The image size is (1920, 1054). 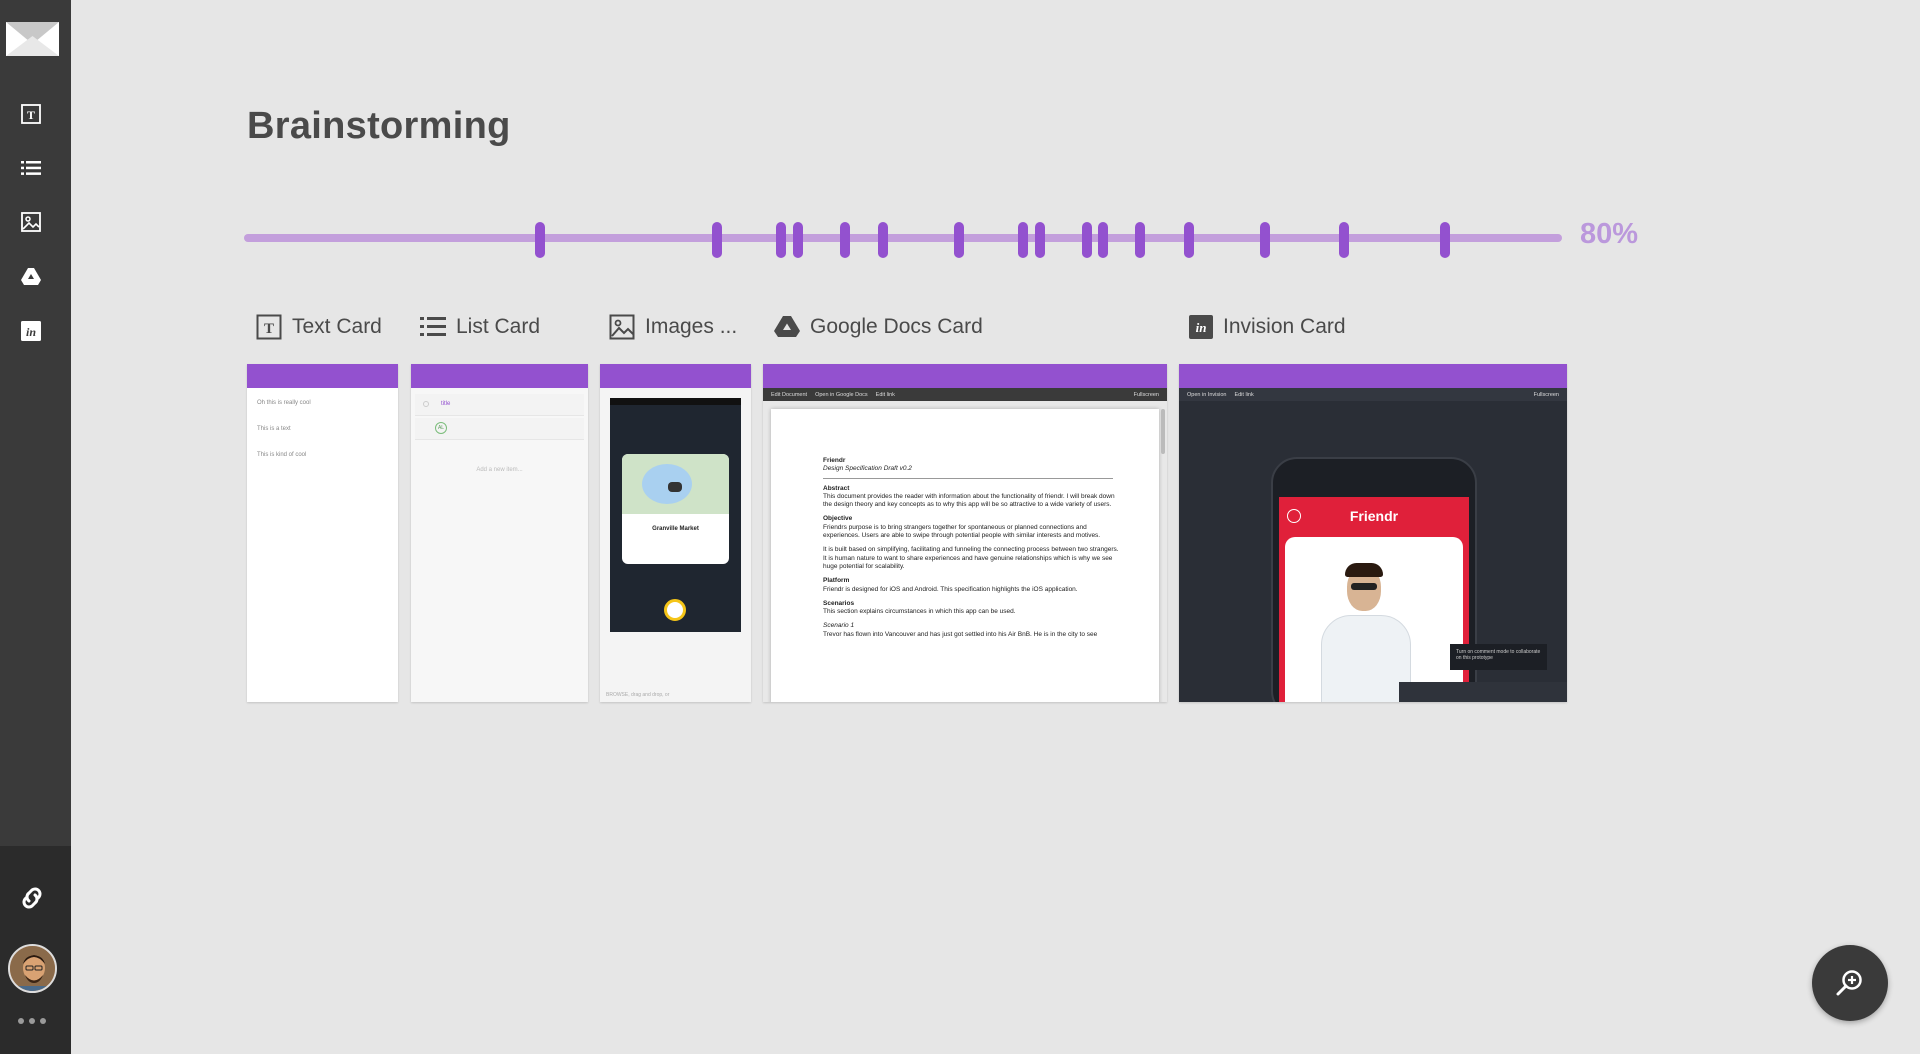 What do you see at coordinates (35, 527) in the screenshot?
I see `sidebar: T in` at bounding box center [35, 527].